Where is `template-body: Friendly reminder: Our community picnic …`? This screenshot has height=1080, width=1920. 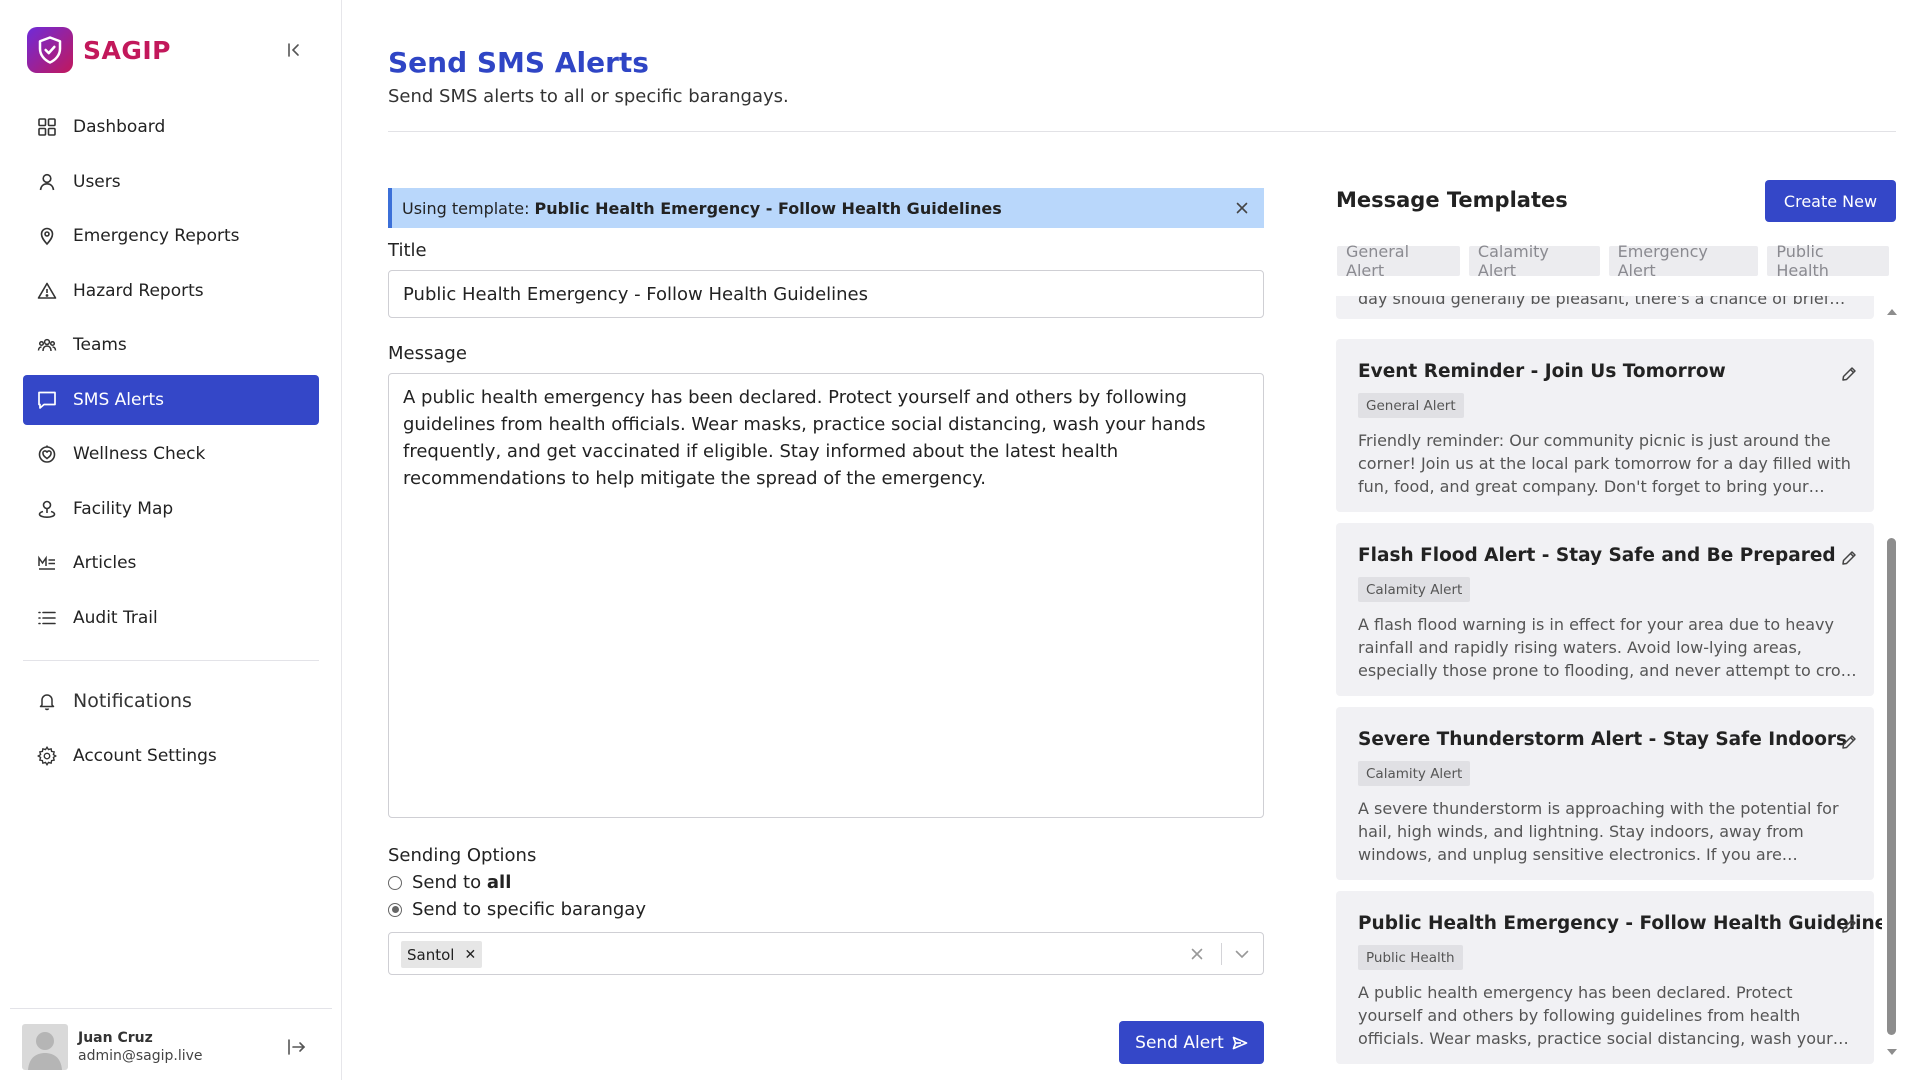
template-body: Friendly reminder: Our community picnic … is located at coordinates (1604, 463).